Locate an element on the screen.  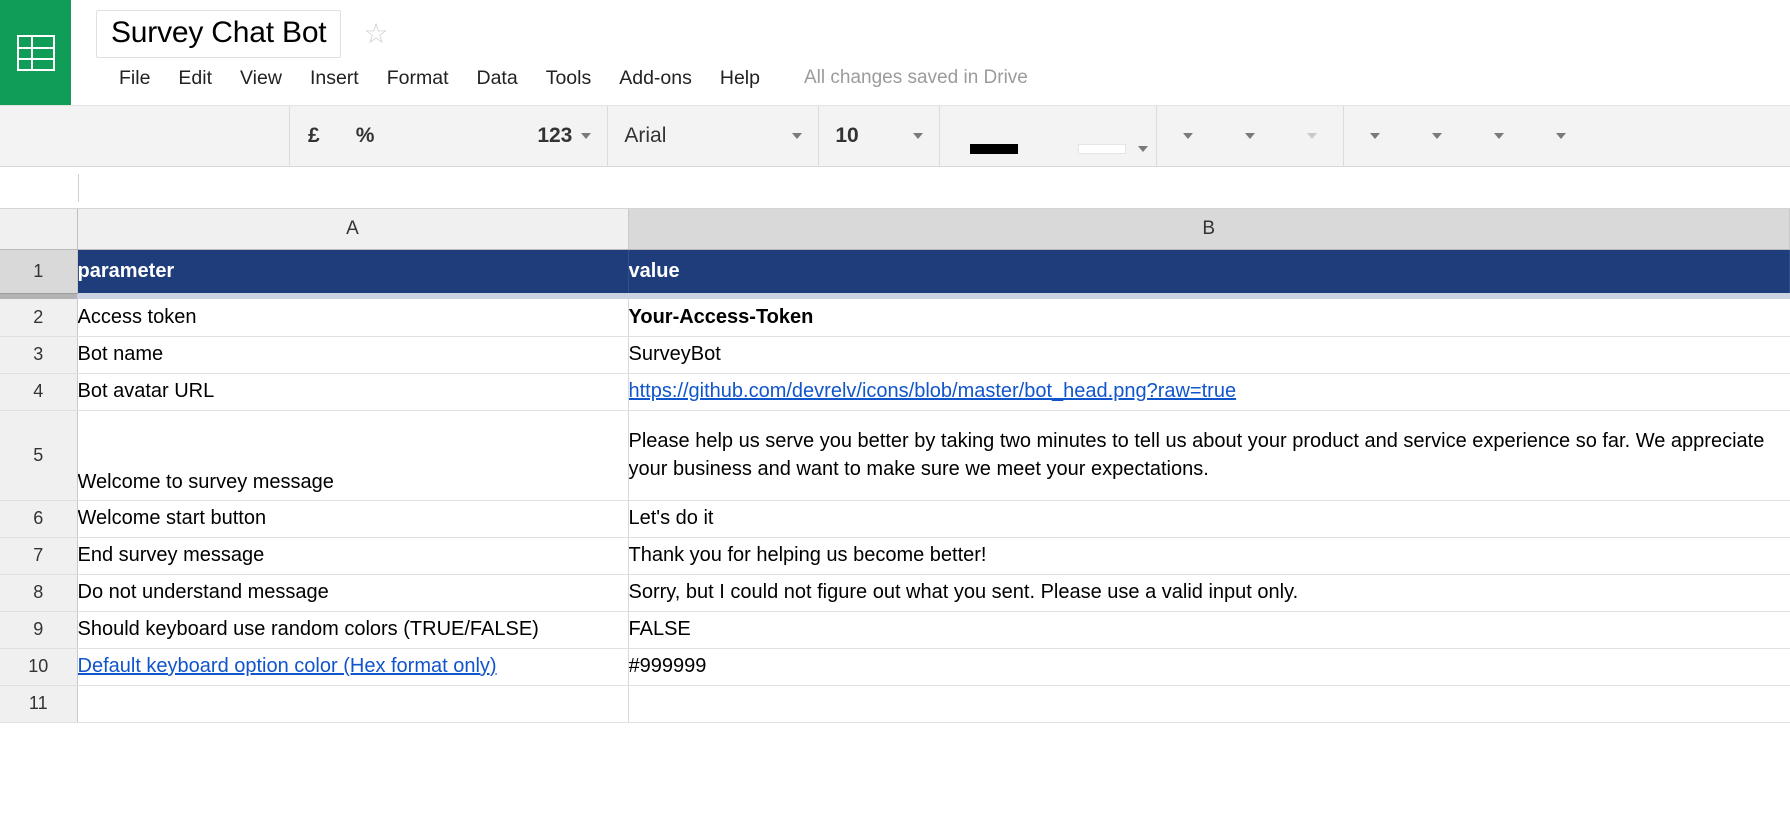
name-box-input is located at coordinates (39, 187).